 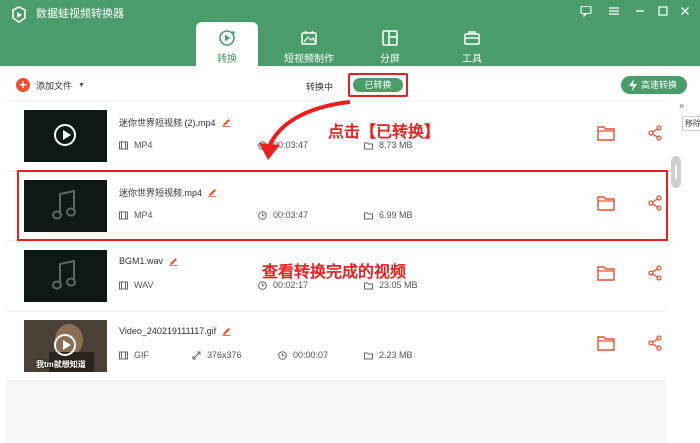 I want to click on converting-tab: 转换中, so click(x=319, y=86).